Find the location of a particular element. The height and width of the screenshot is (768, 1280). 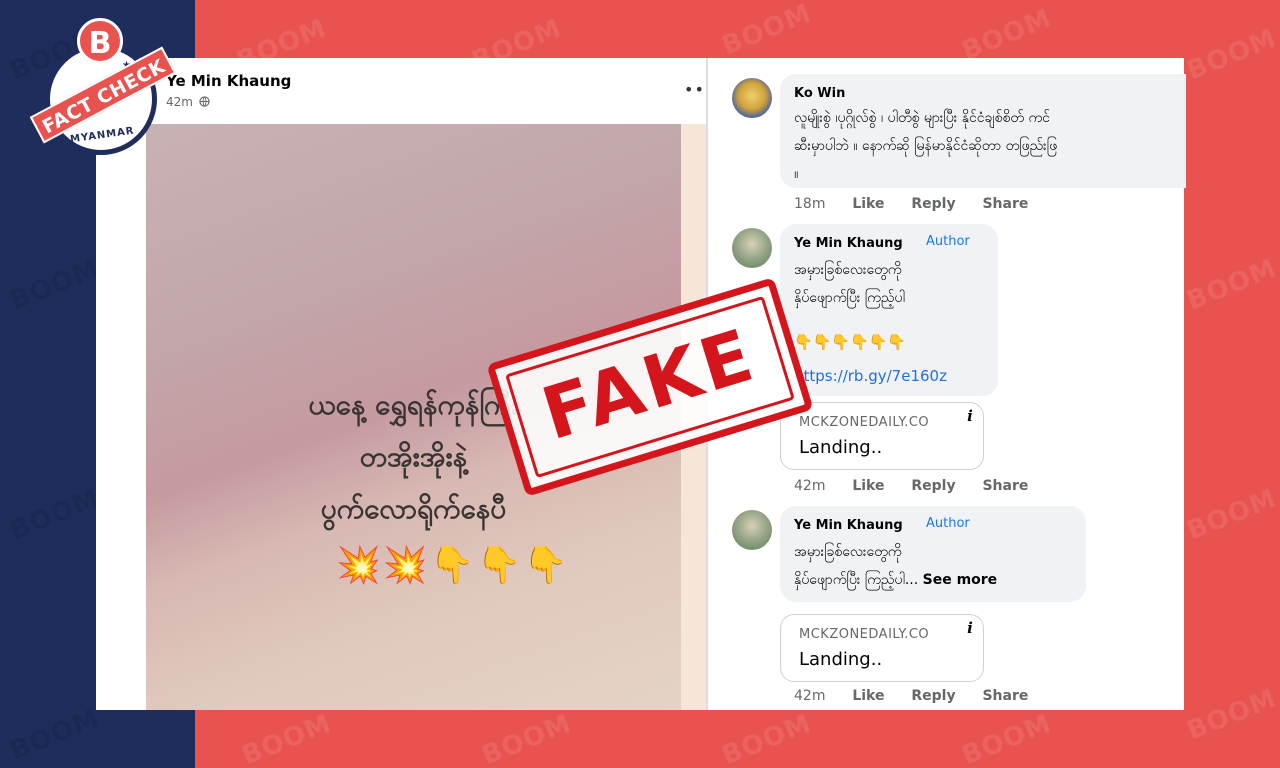

post-meta: 42m is located at coordinates (188, 102).